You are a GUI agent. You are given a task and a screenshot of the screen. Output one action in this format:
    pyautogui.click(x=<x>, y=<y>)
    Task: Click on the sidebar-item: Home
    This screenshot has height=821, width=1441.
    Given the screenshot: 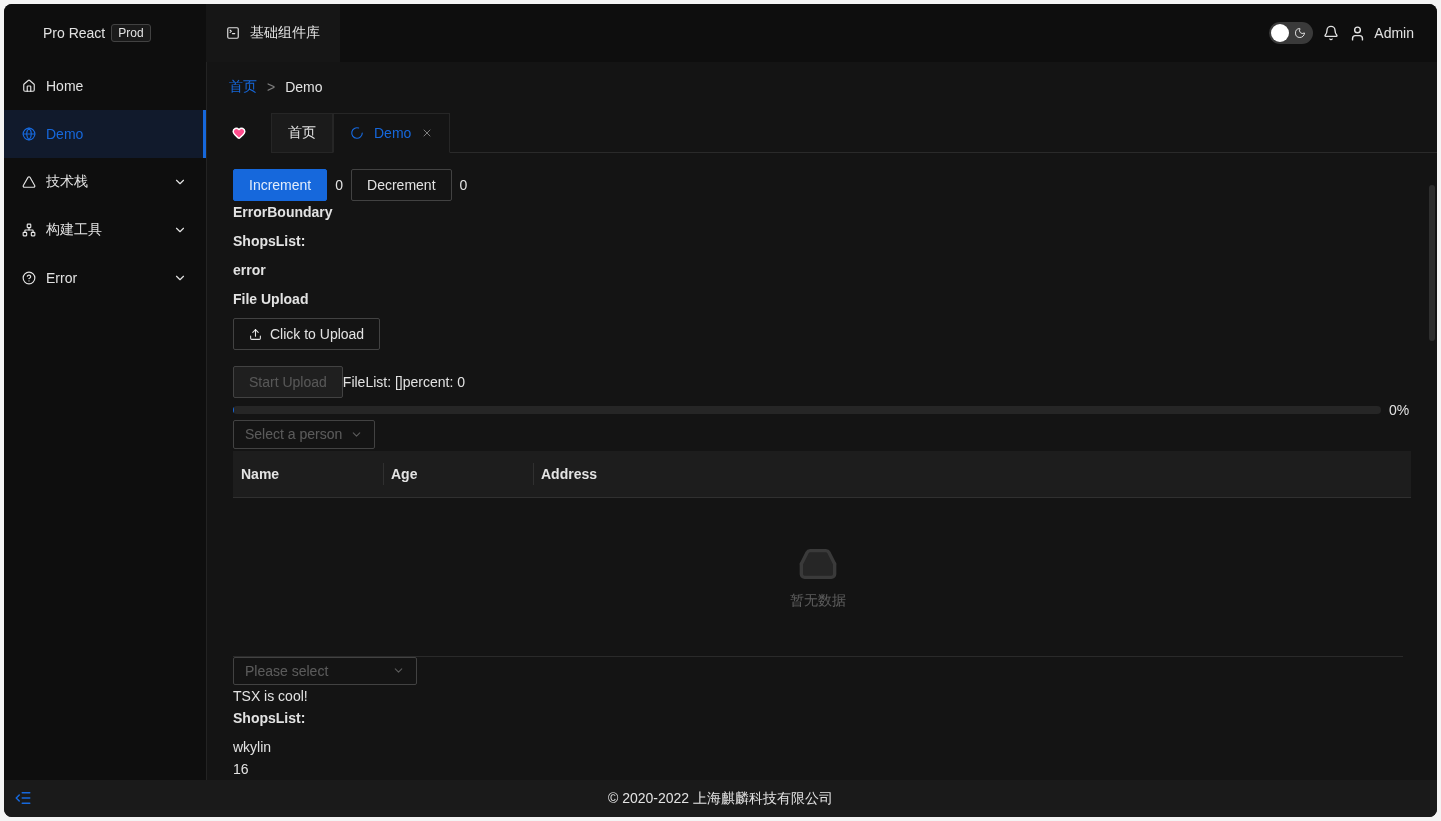 What is the action you would take?
    pyautogui.click(x=105, y=86)
    